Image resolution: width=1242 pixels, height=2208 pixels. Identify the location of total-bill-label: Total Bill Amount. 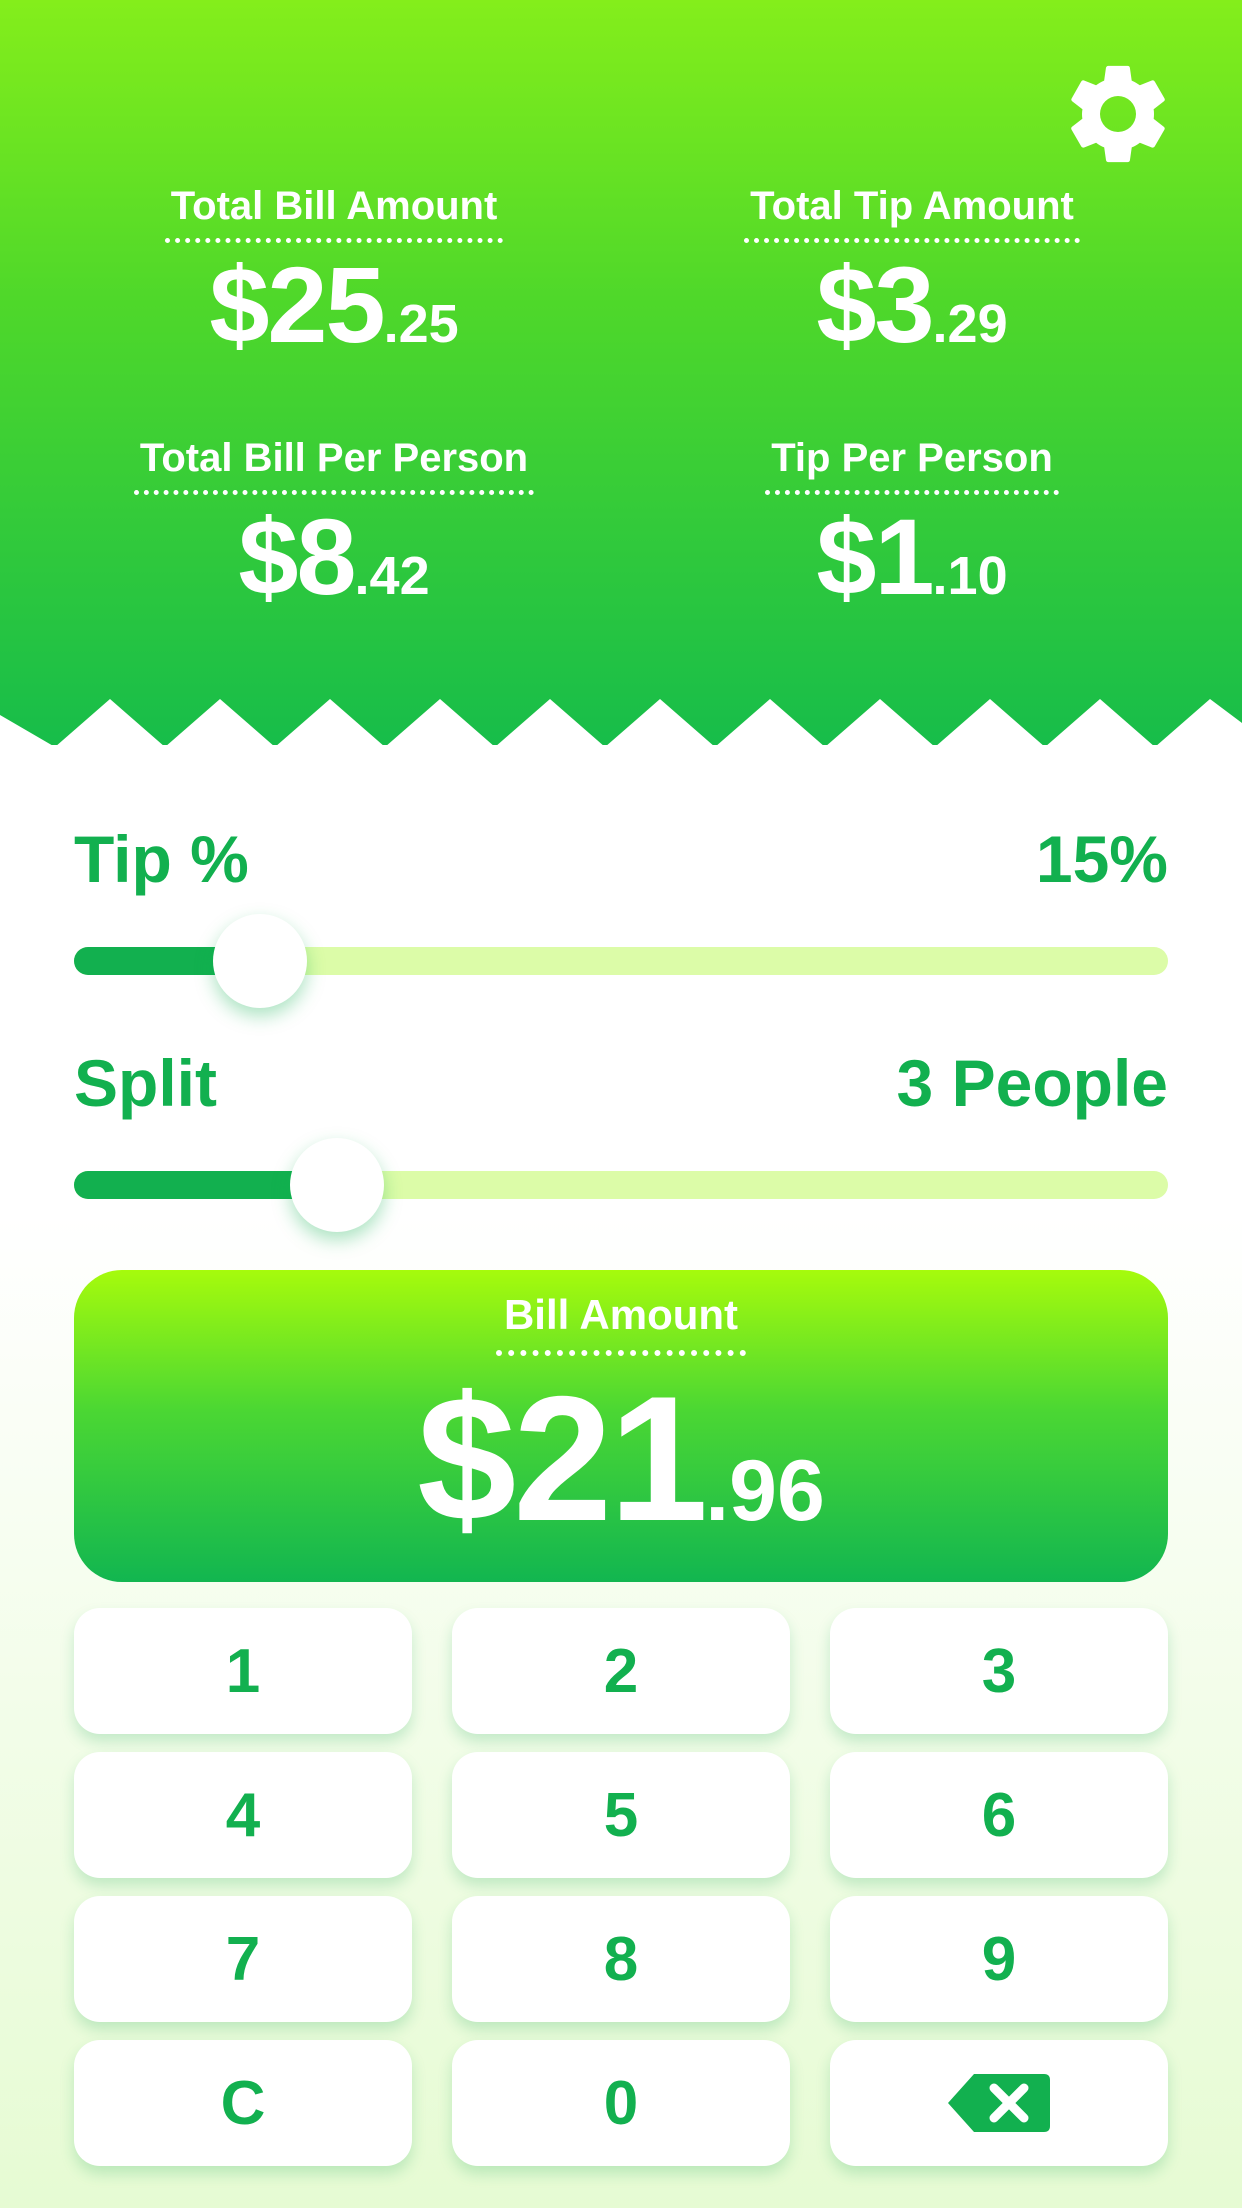
(334, 212).